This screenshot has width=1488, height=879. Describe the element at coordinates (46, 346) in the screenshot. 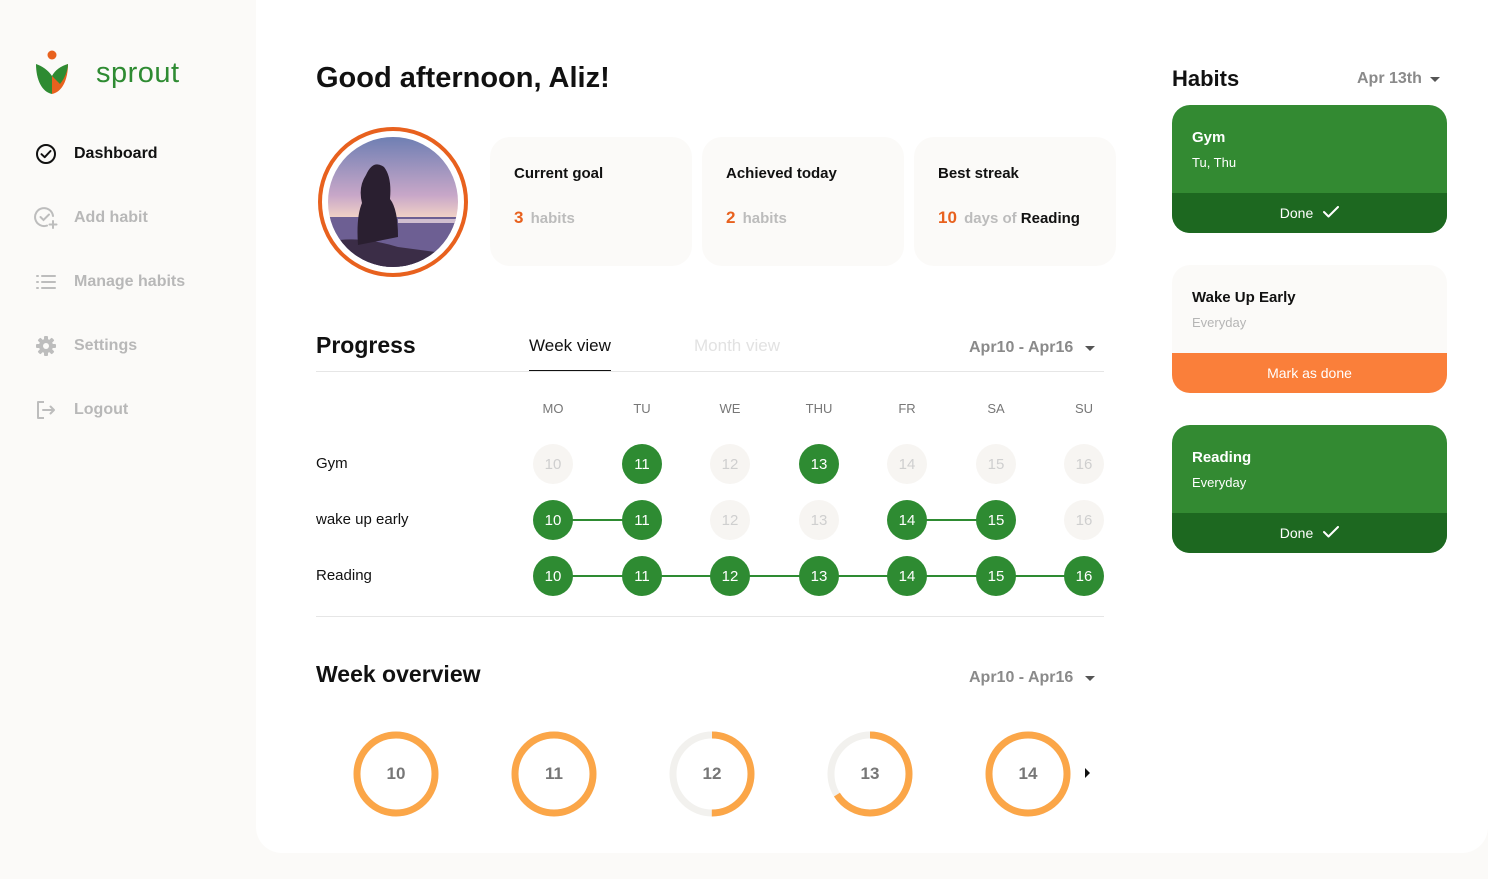

I see `gear-icon` at that location.